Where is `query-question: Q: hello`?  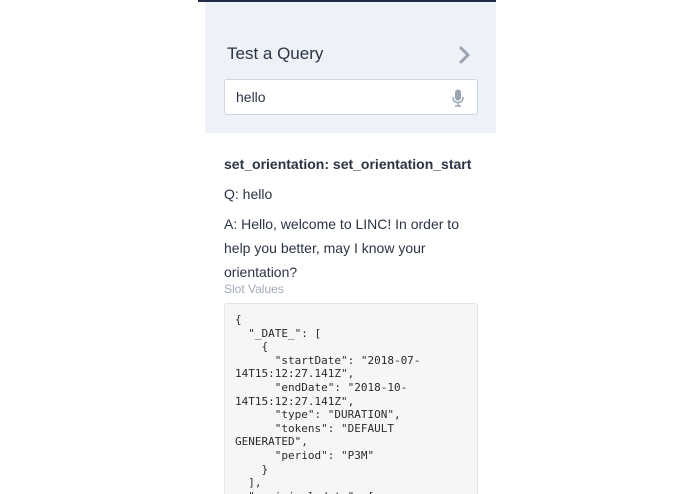
query-question: Q: hello is located at coordinates (248, 194).